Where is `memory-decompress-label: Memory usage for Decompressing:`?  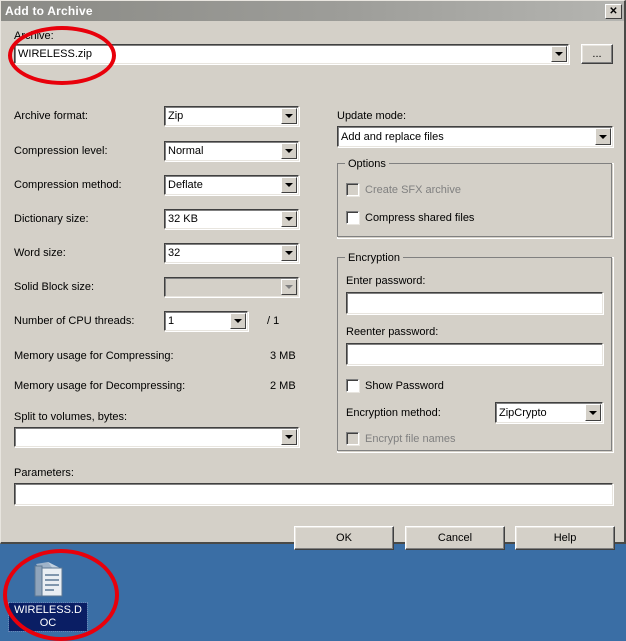
memory-decompress-label: Memory usage for Decompressing: is located at coordinates (100, 386).